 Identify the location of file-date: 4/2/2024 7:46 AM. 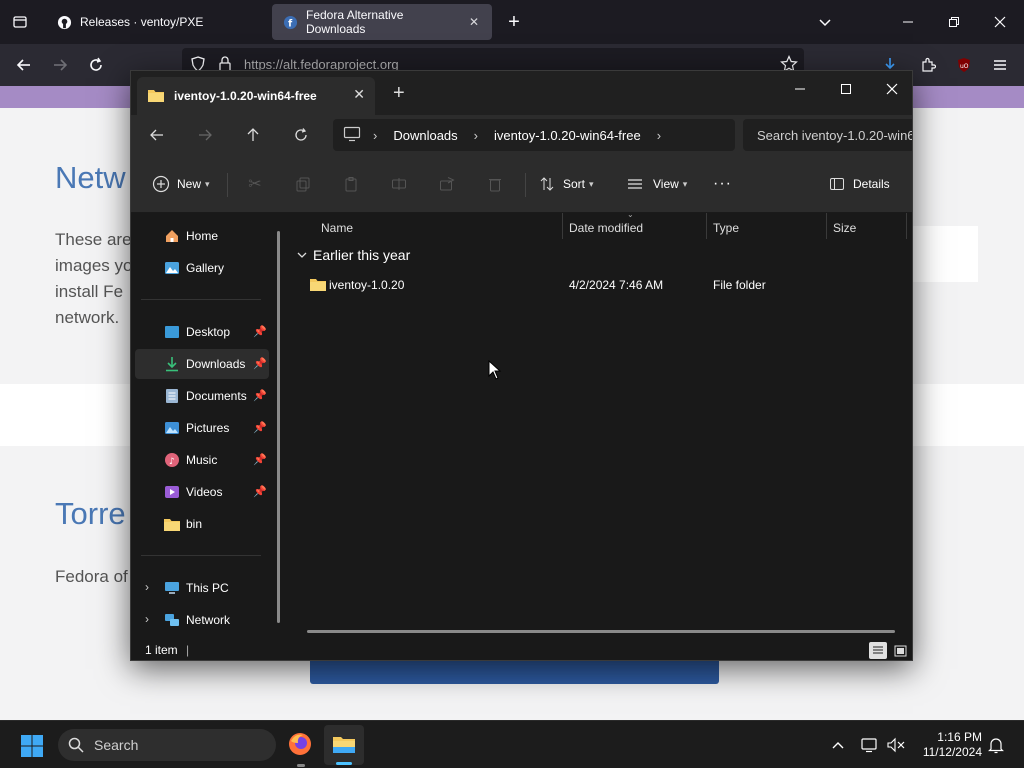
(616, 285).